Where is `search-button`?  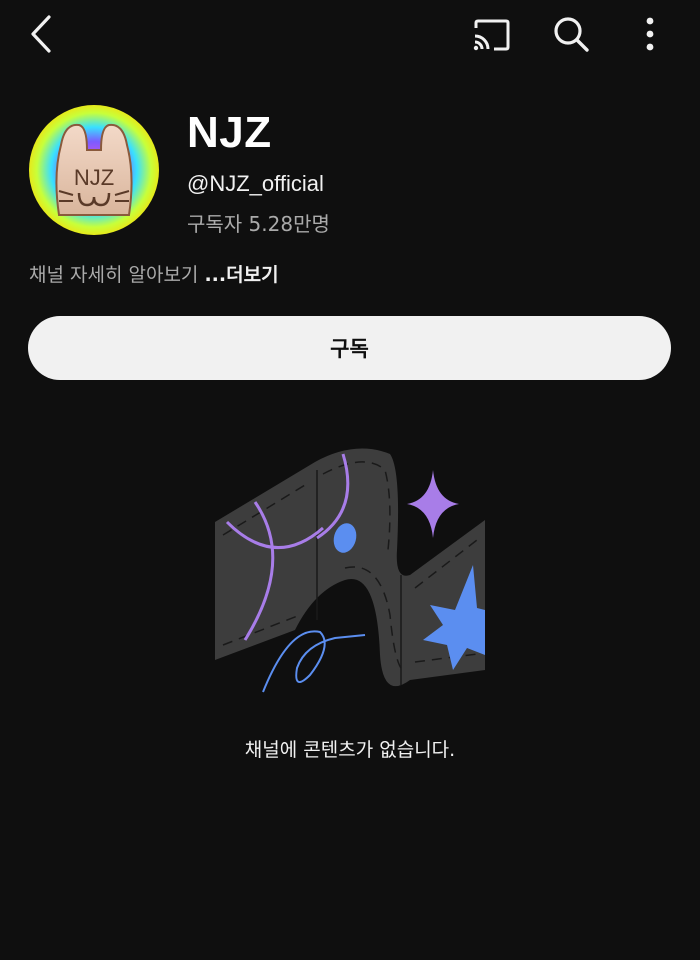
search-button is located at coordinates (571, 34).